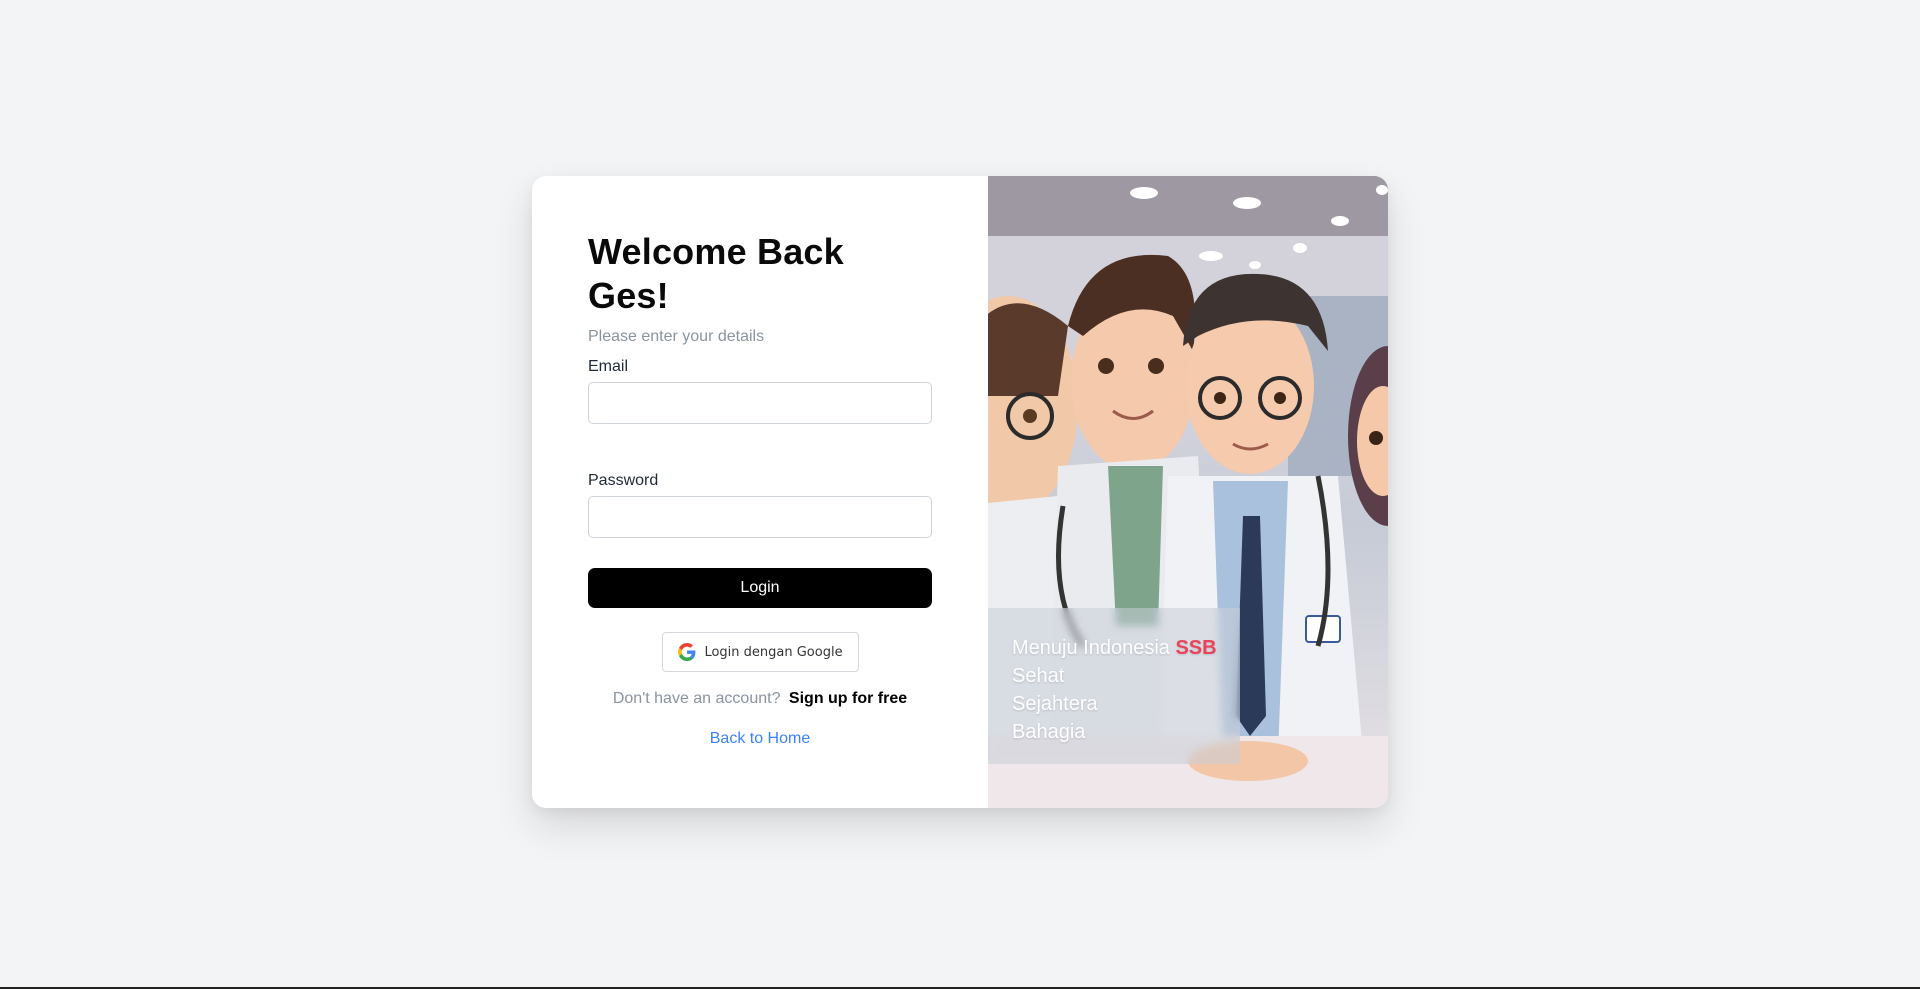 This screenshot has height=989, width=1920. What do you see at coordinates (1055, 704) in the screenshot?
I see `tagline-line-sejahtera: Sejahtera` at bounding box center [1055, 704].